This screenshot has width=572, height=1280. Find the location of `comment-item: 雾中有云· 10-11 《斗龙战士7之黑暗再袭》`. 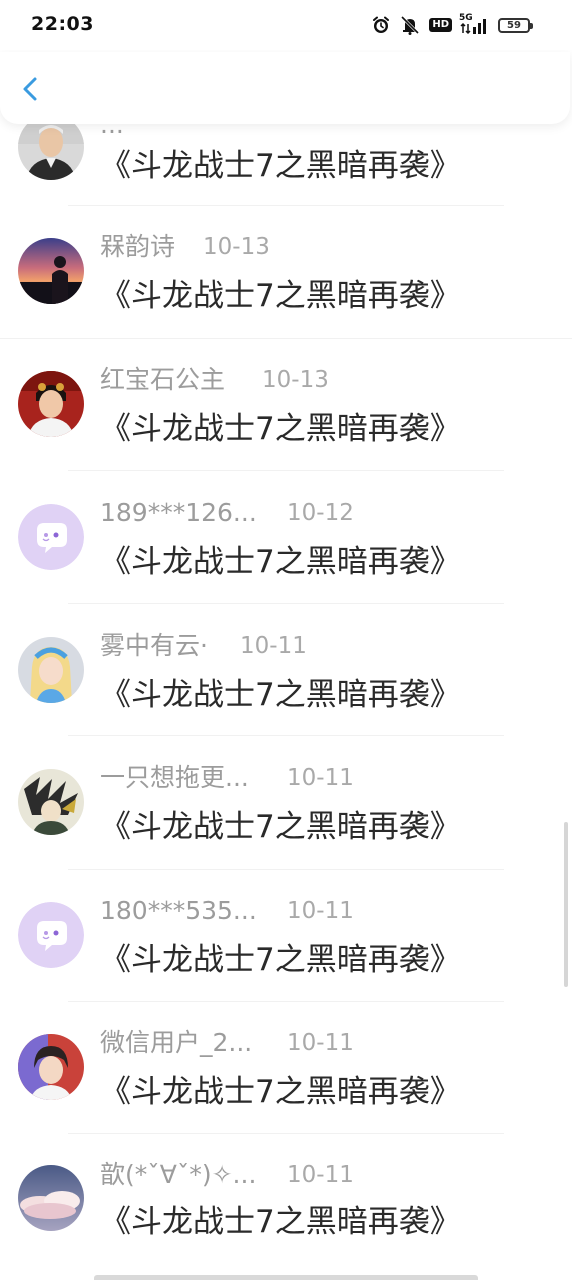

comment-item: 雾中有云· 10-11 《斗龙战士7之黑暗再袭》 is located at coordinates (286, 670).